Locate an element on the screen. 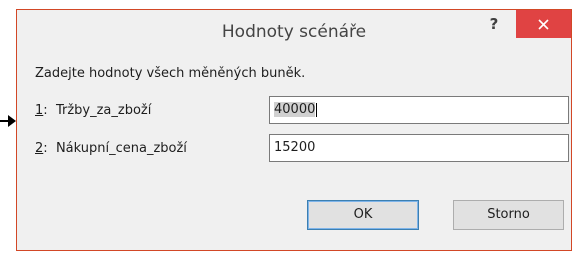  field-label-2: 2: Nákupní_cena_zboží is located at coordinates (111, 148).